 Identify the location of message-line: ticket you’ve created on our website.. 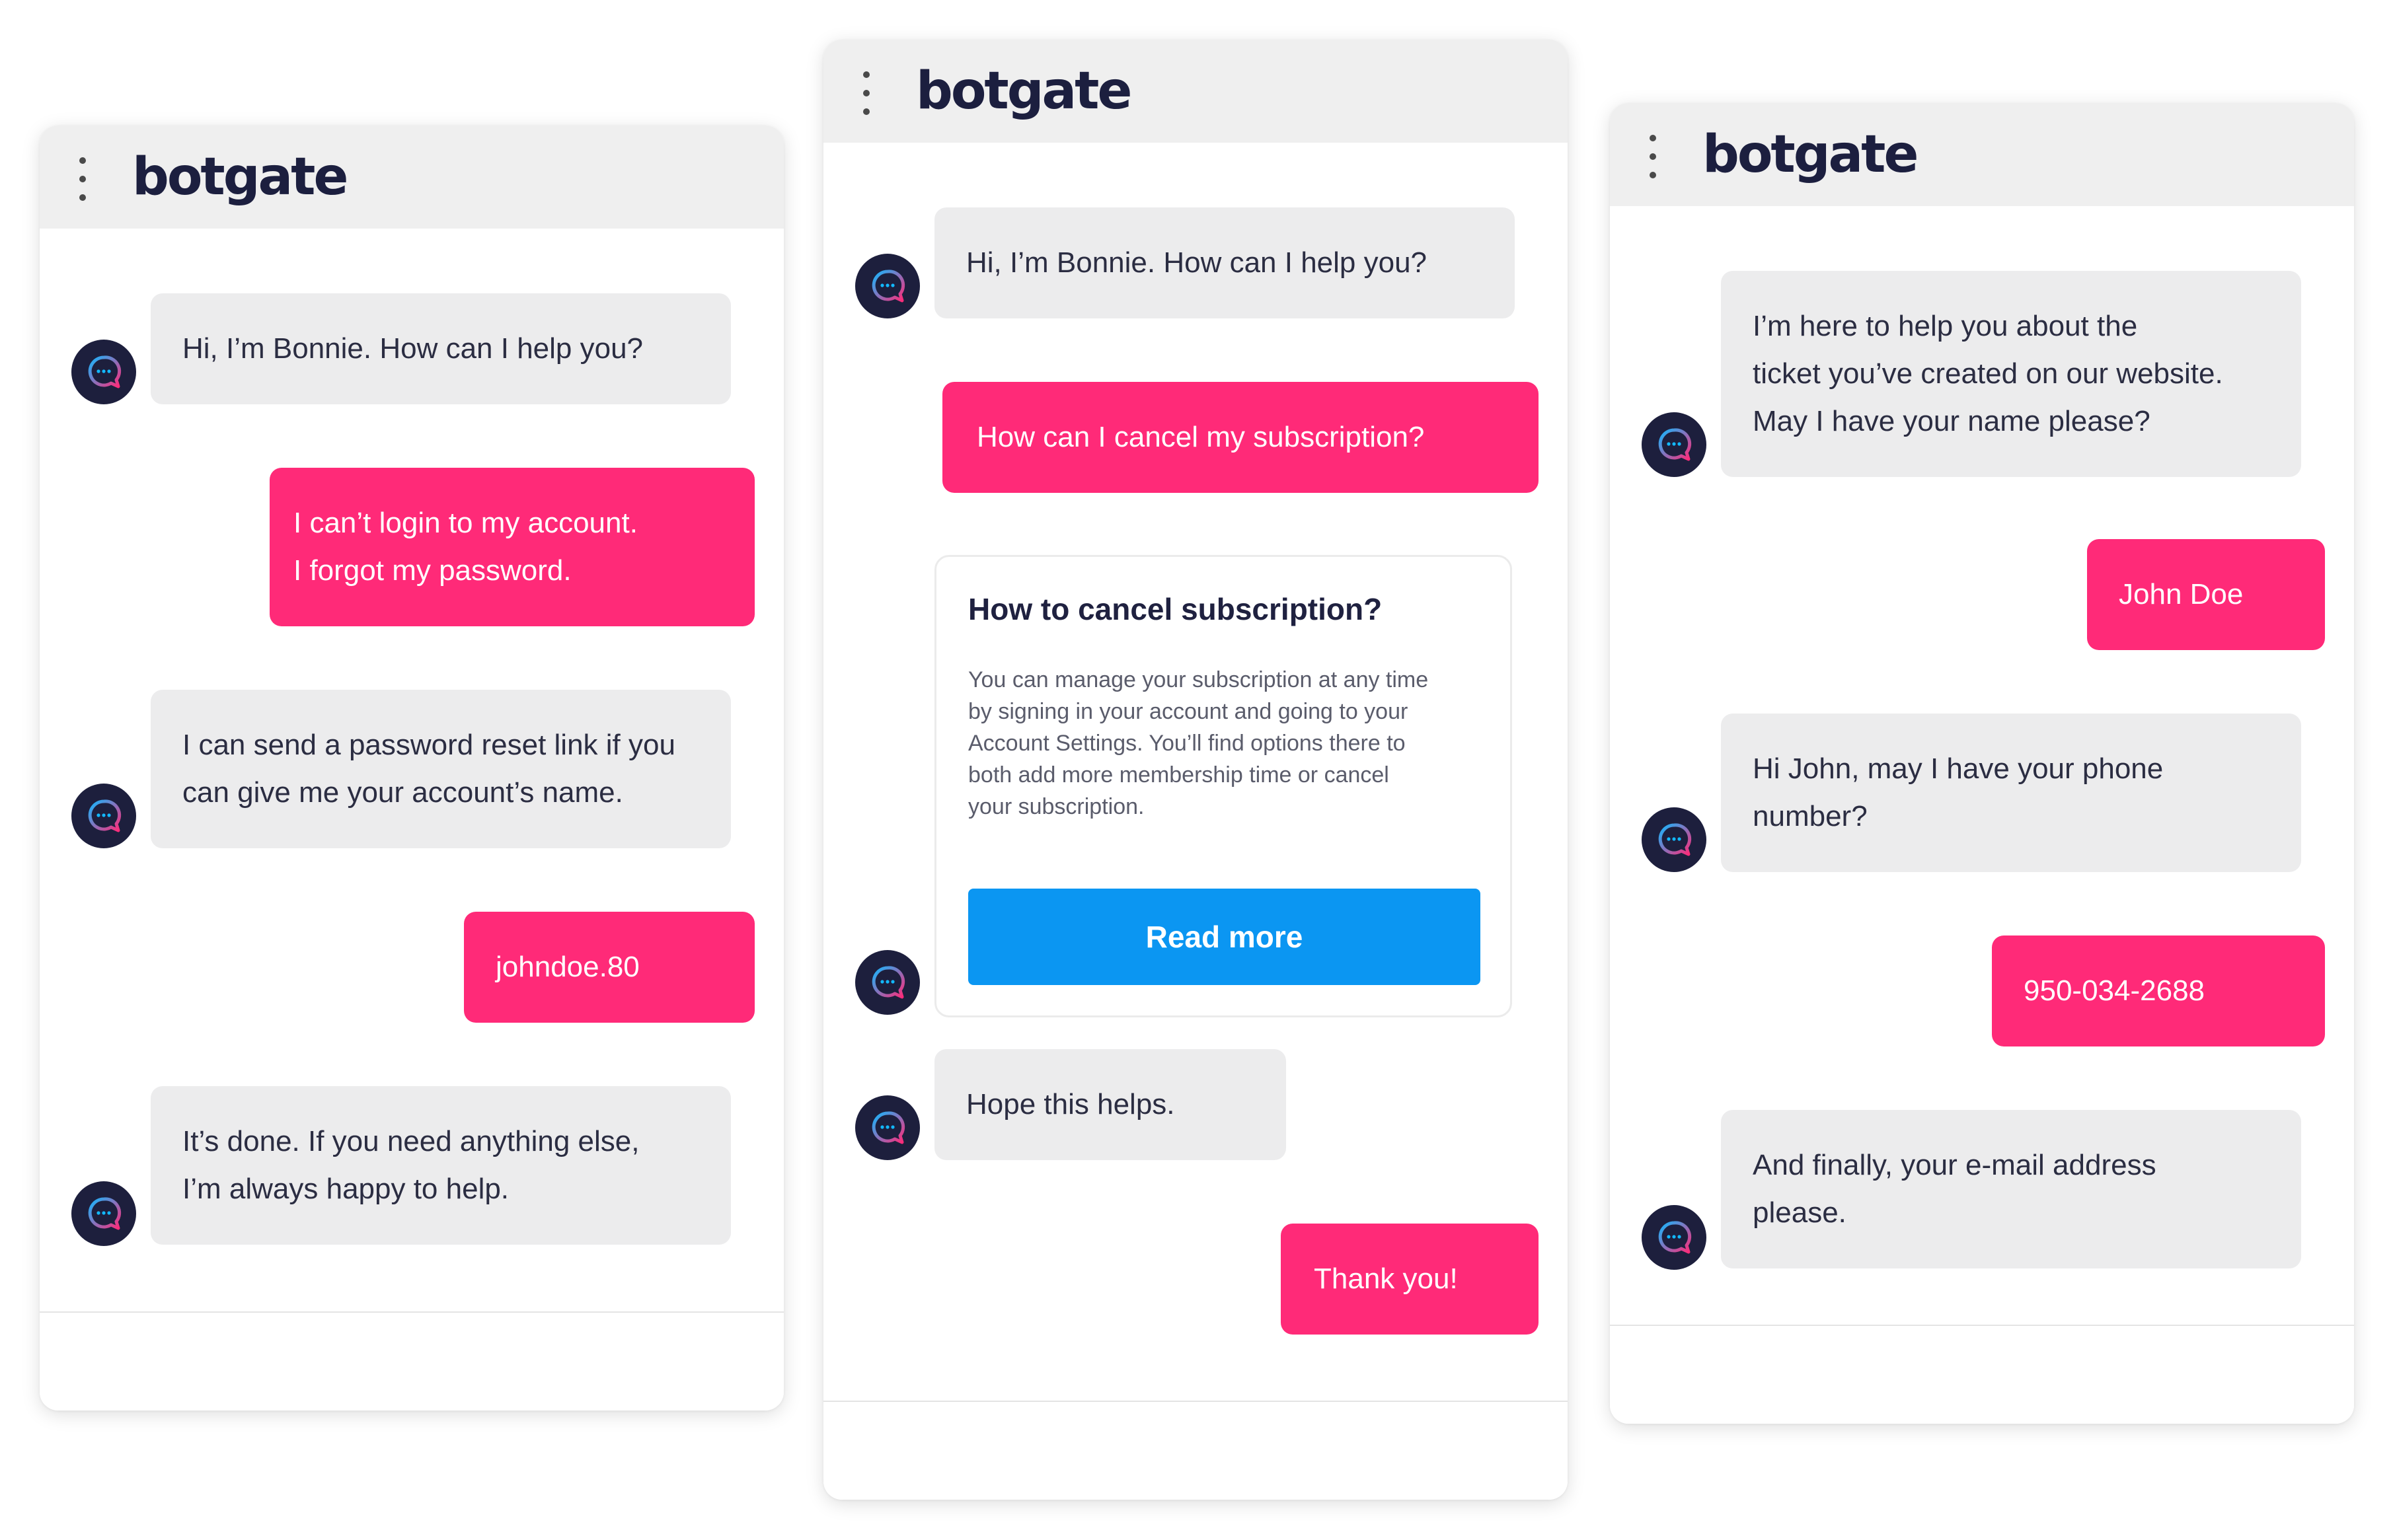
(1988, 373).